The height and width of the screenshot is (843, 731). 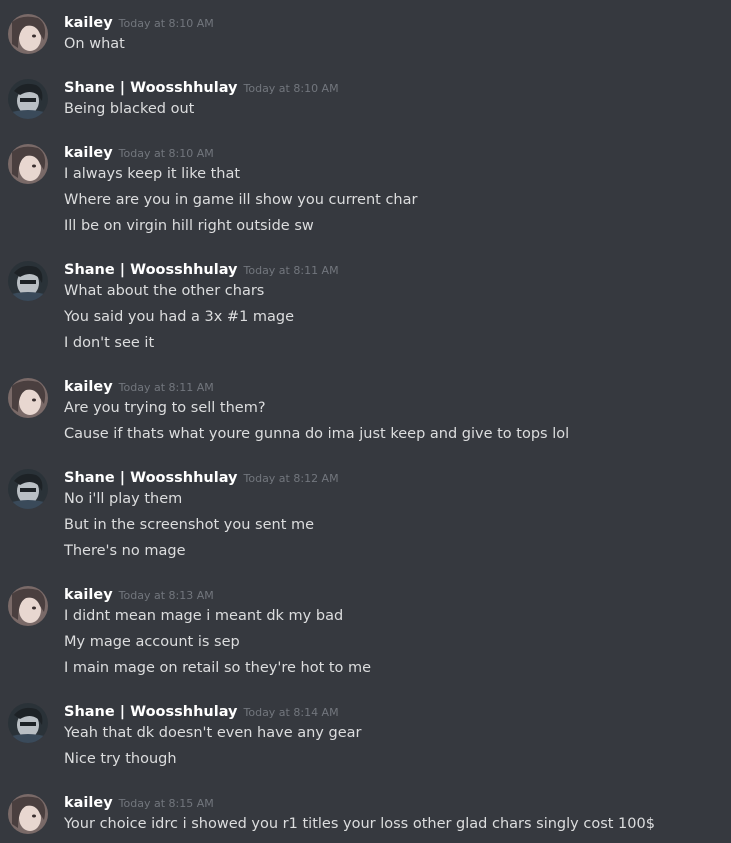 What do you see at coordinates (123, 499) in the screenshot?
I see `message-text: No i'll play them` at bounding box center [123, 499].